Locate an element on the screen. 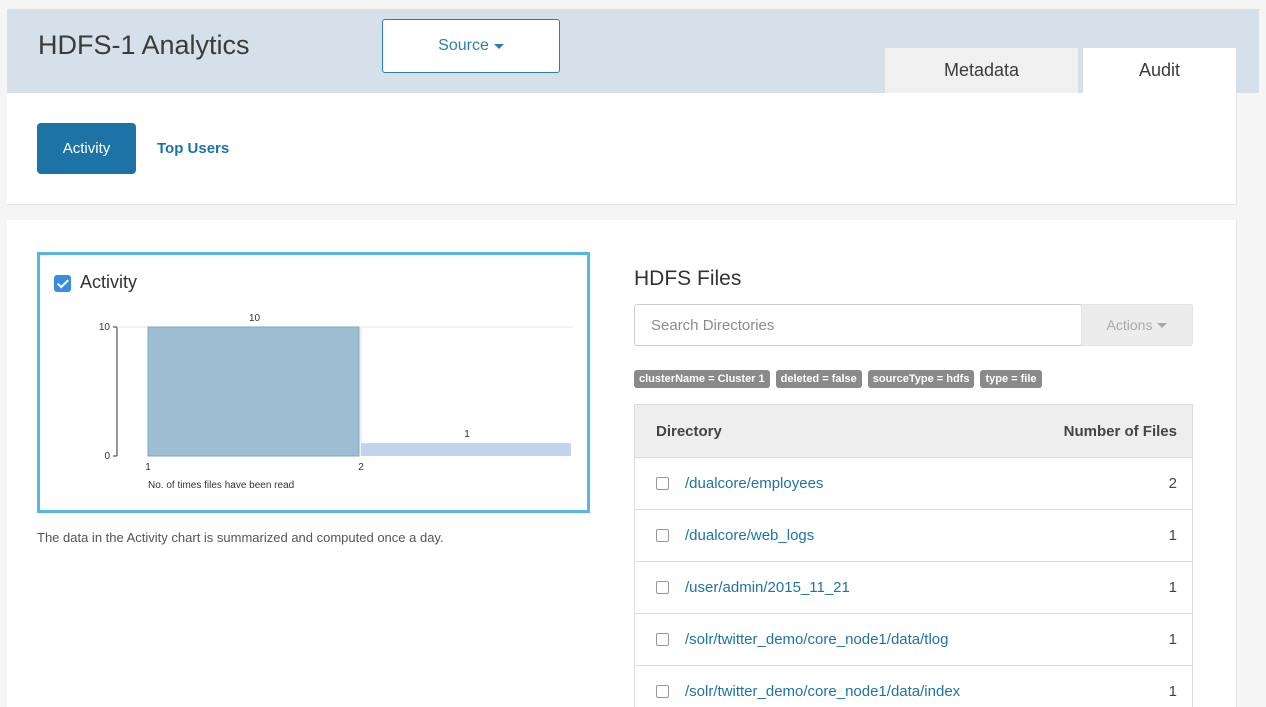 This screenshot has height=707, width=1266. page-title: HDFS-1 Analytics is located at coordinates (144, 45).